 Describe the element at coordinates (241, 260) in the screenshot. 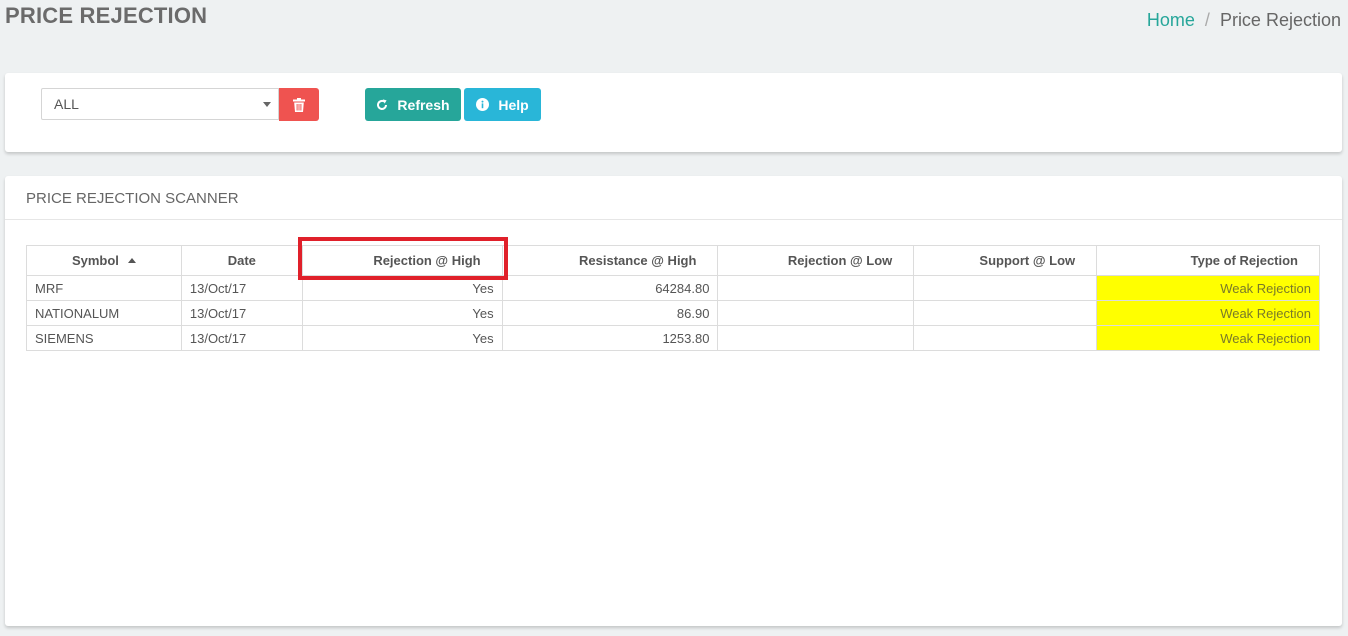

I see `column-header-date: Date` at that location.